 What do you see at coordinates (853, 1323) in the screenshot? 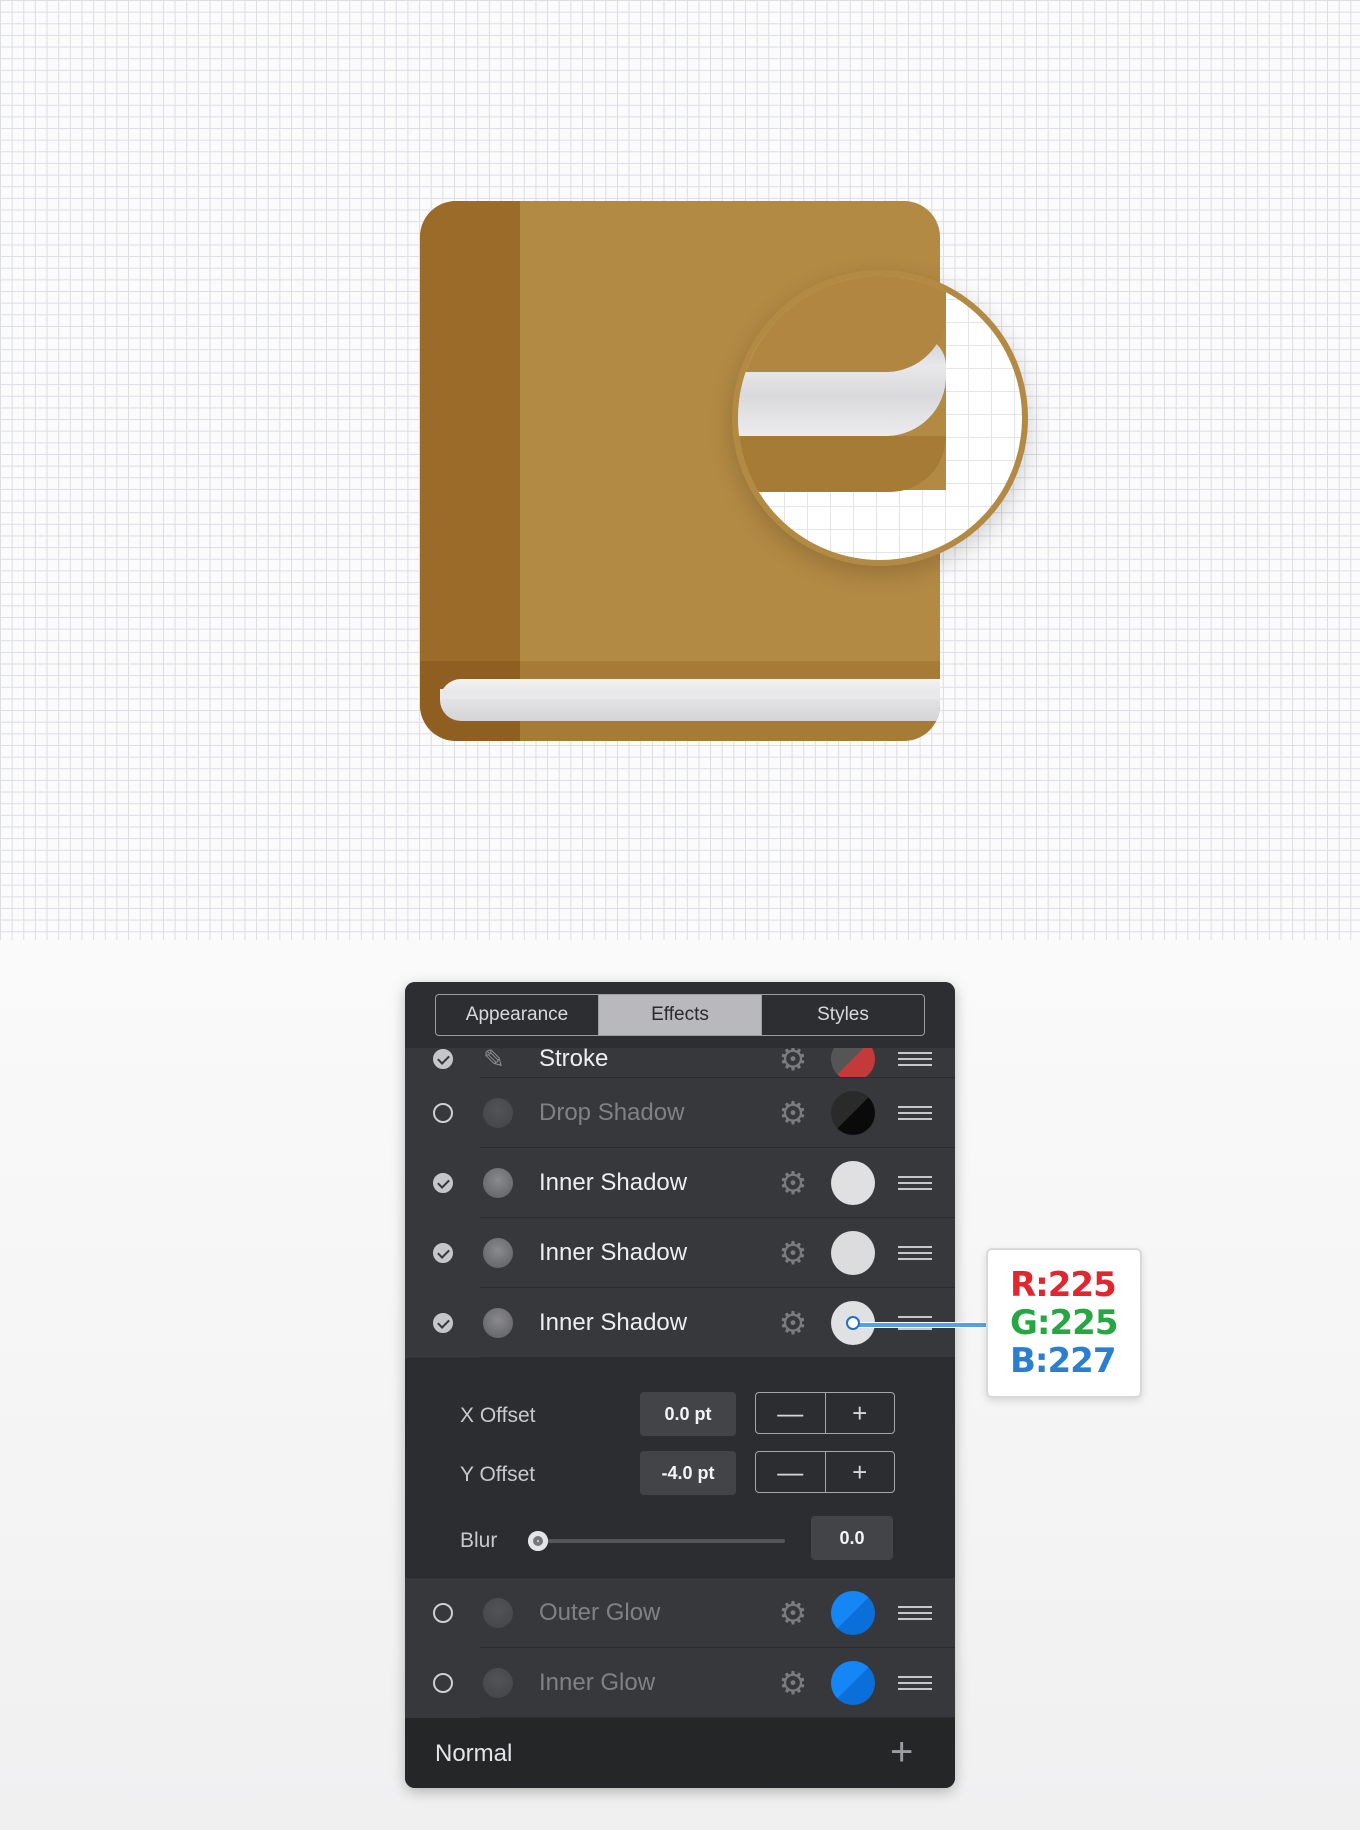
I see `callout-anchor-dot` at bounding box center [853, 1323].